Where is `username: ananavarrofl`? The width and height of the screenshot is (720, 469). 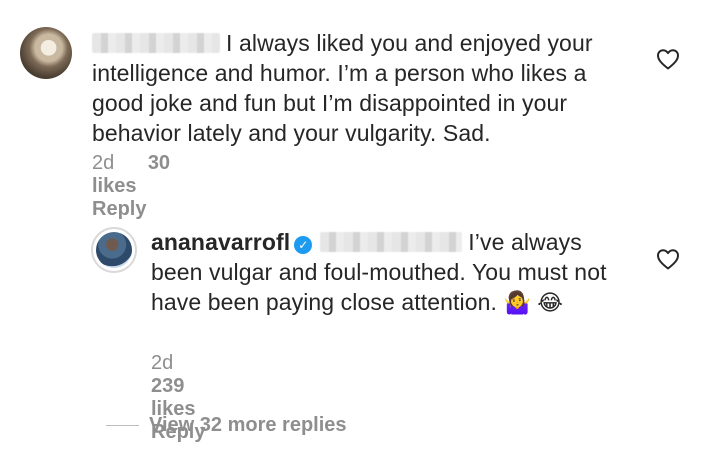 username: ananavarrofl is located at coordinates (220, 242).